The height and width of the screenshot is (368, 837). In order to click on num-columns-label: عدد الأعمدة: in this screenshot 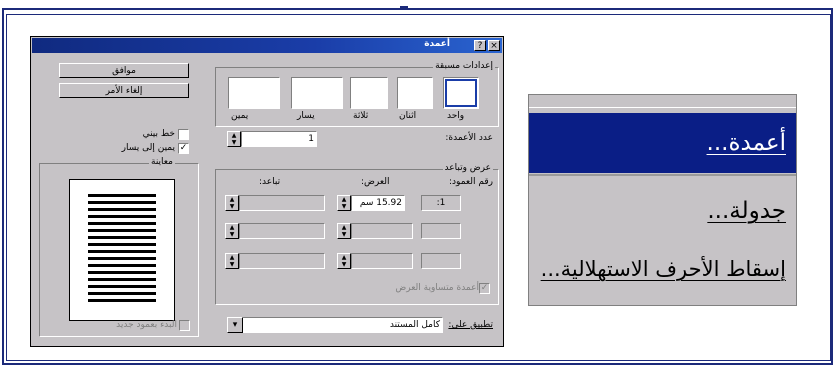, I will do `click(469, 138)`.